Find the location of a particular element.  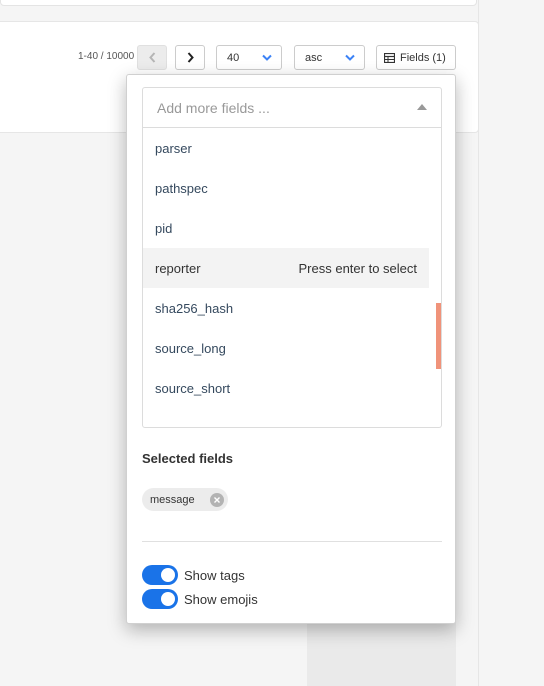

option-label: reporter is located at coordinates (178, 268).